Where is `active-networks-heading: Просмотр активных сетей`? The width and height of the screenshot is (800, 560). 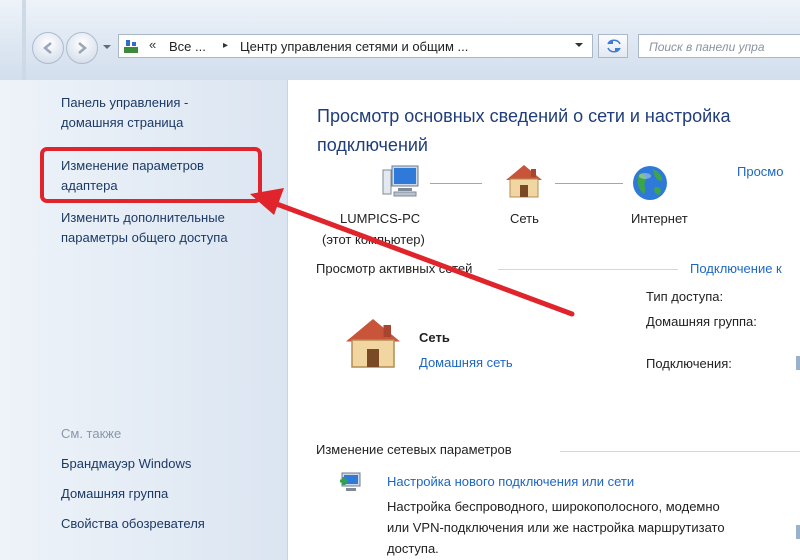
active-networks-heading: Просмотр активных сетей is located at coordinates (394, 268).